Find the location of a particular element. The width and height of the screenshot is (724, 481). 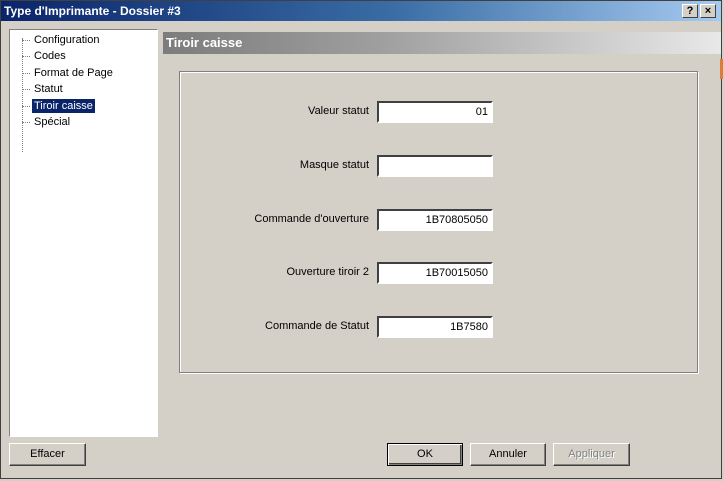

apply-button: Appliquer is located at coordinates (591, 454).